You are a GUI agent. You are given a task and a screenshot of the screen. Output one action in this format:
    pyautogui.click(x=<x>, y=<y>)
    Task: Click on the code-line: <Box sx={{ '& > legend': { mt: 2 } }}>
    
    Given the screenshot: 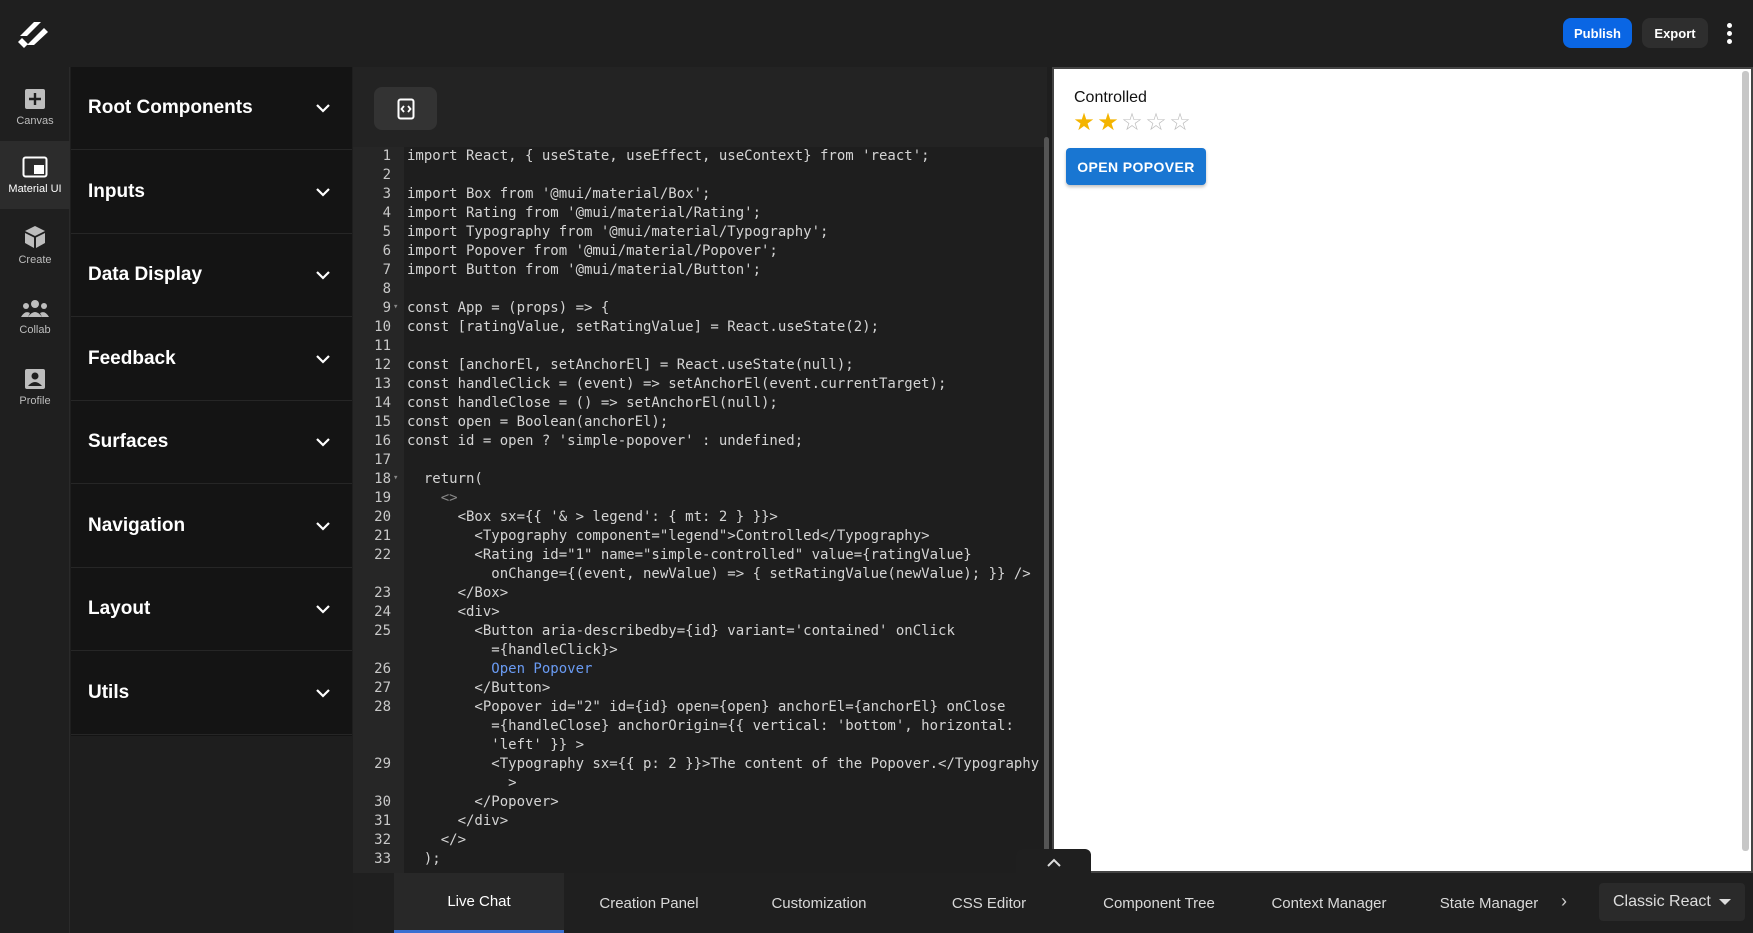 What is the action you would take?
    pyautogui.click(x=592, y=517)
    